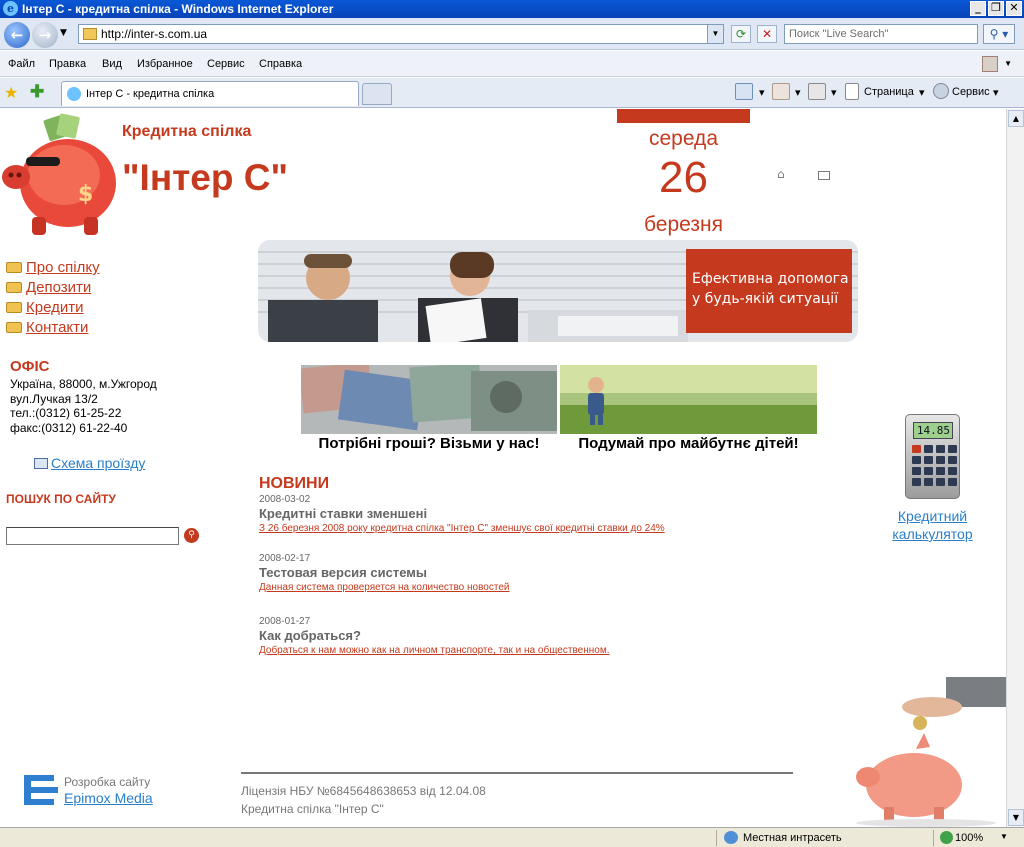 This screenshot has width=1024, height=847. What do you see at coordinates (112, 64) in the screenshot?
I see `menu-view: Вид` at bounding box center [112, 64].